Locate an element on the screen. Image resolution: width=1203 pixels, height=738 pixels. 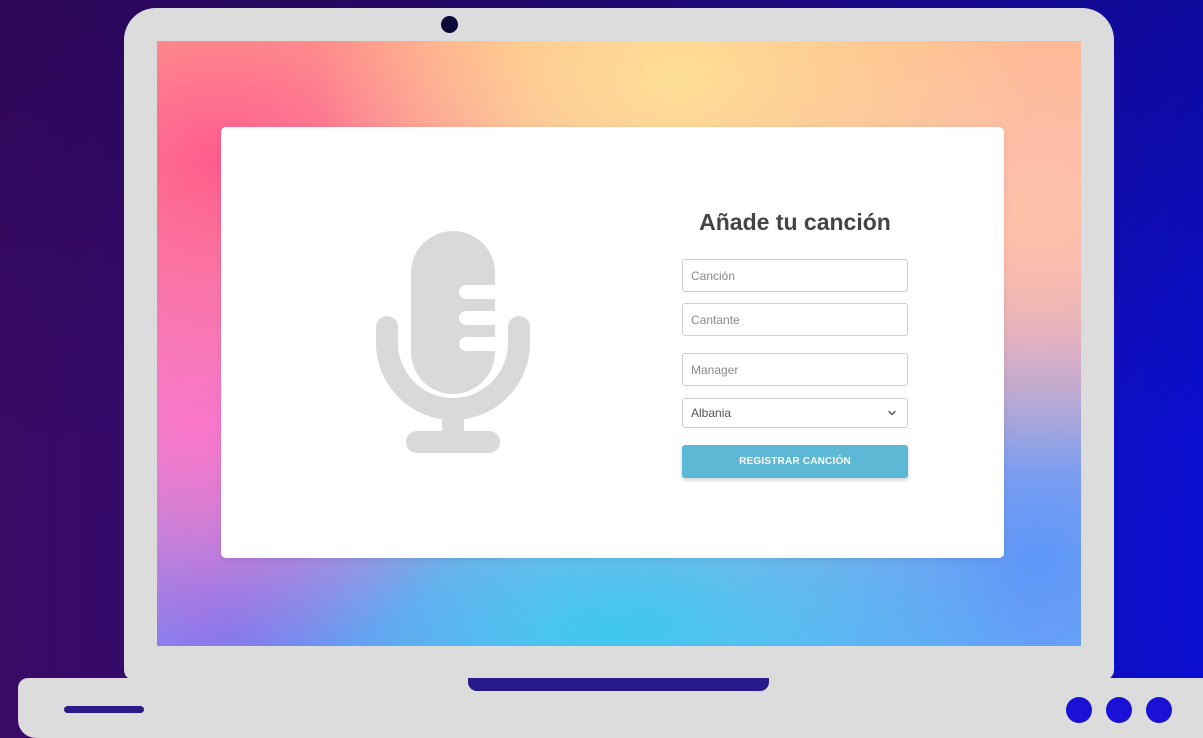
country-select-value: Albania is located at coordinates (711, 413).